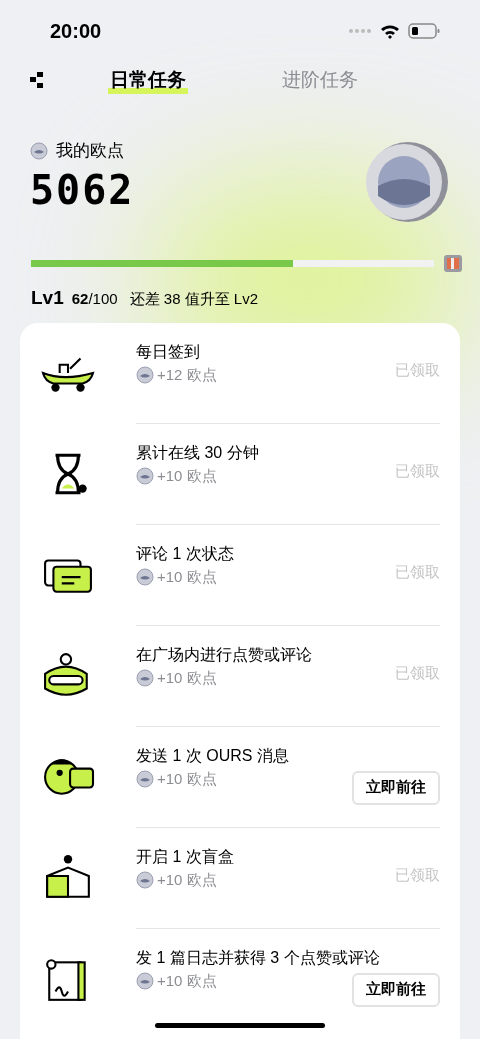  I want to click on gift-box-icon, so click(453, 263).